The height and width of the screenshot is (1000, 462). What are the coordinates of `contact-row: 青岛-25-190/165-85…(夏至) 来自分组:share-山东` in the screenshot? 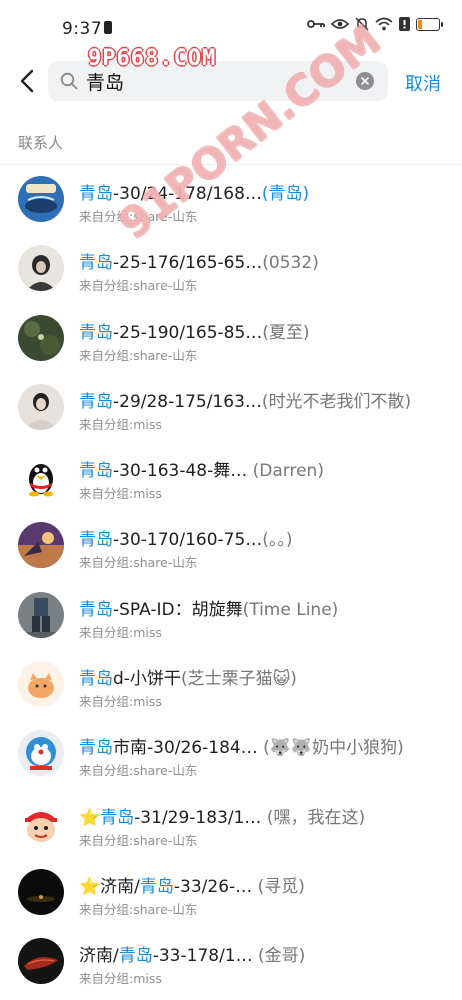 It's located at (231, 339).